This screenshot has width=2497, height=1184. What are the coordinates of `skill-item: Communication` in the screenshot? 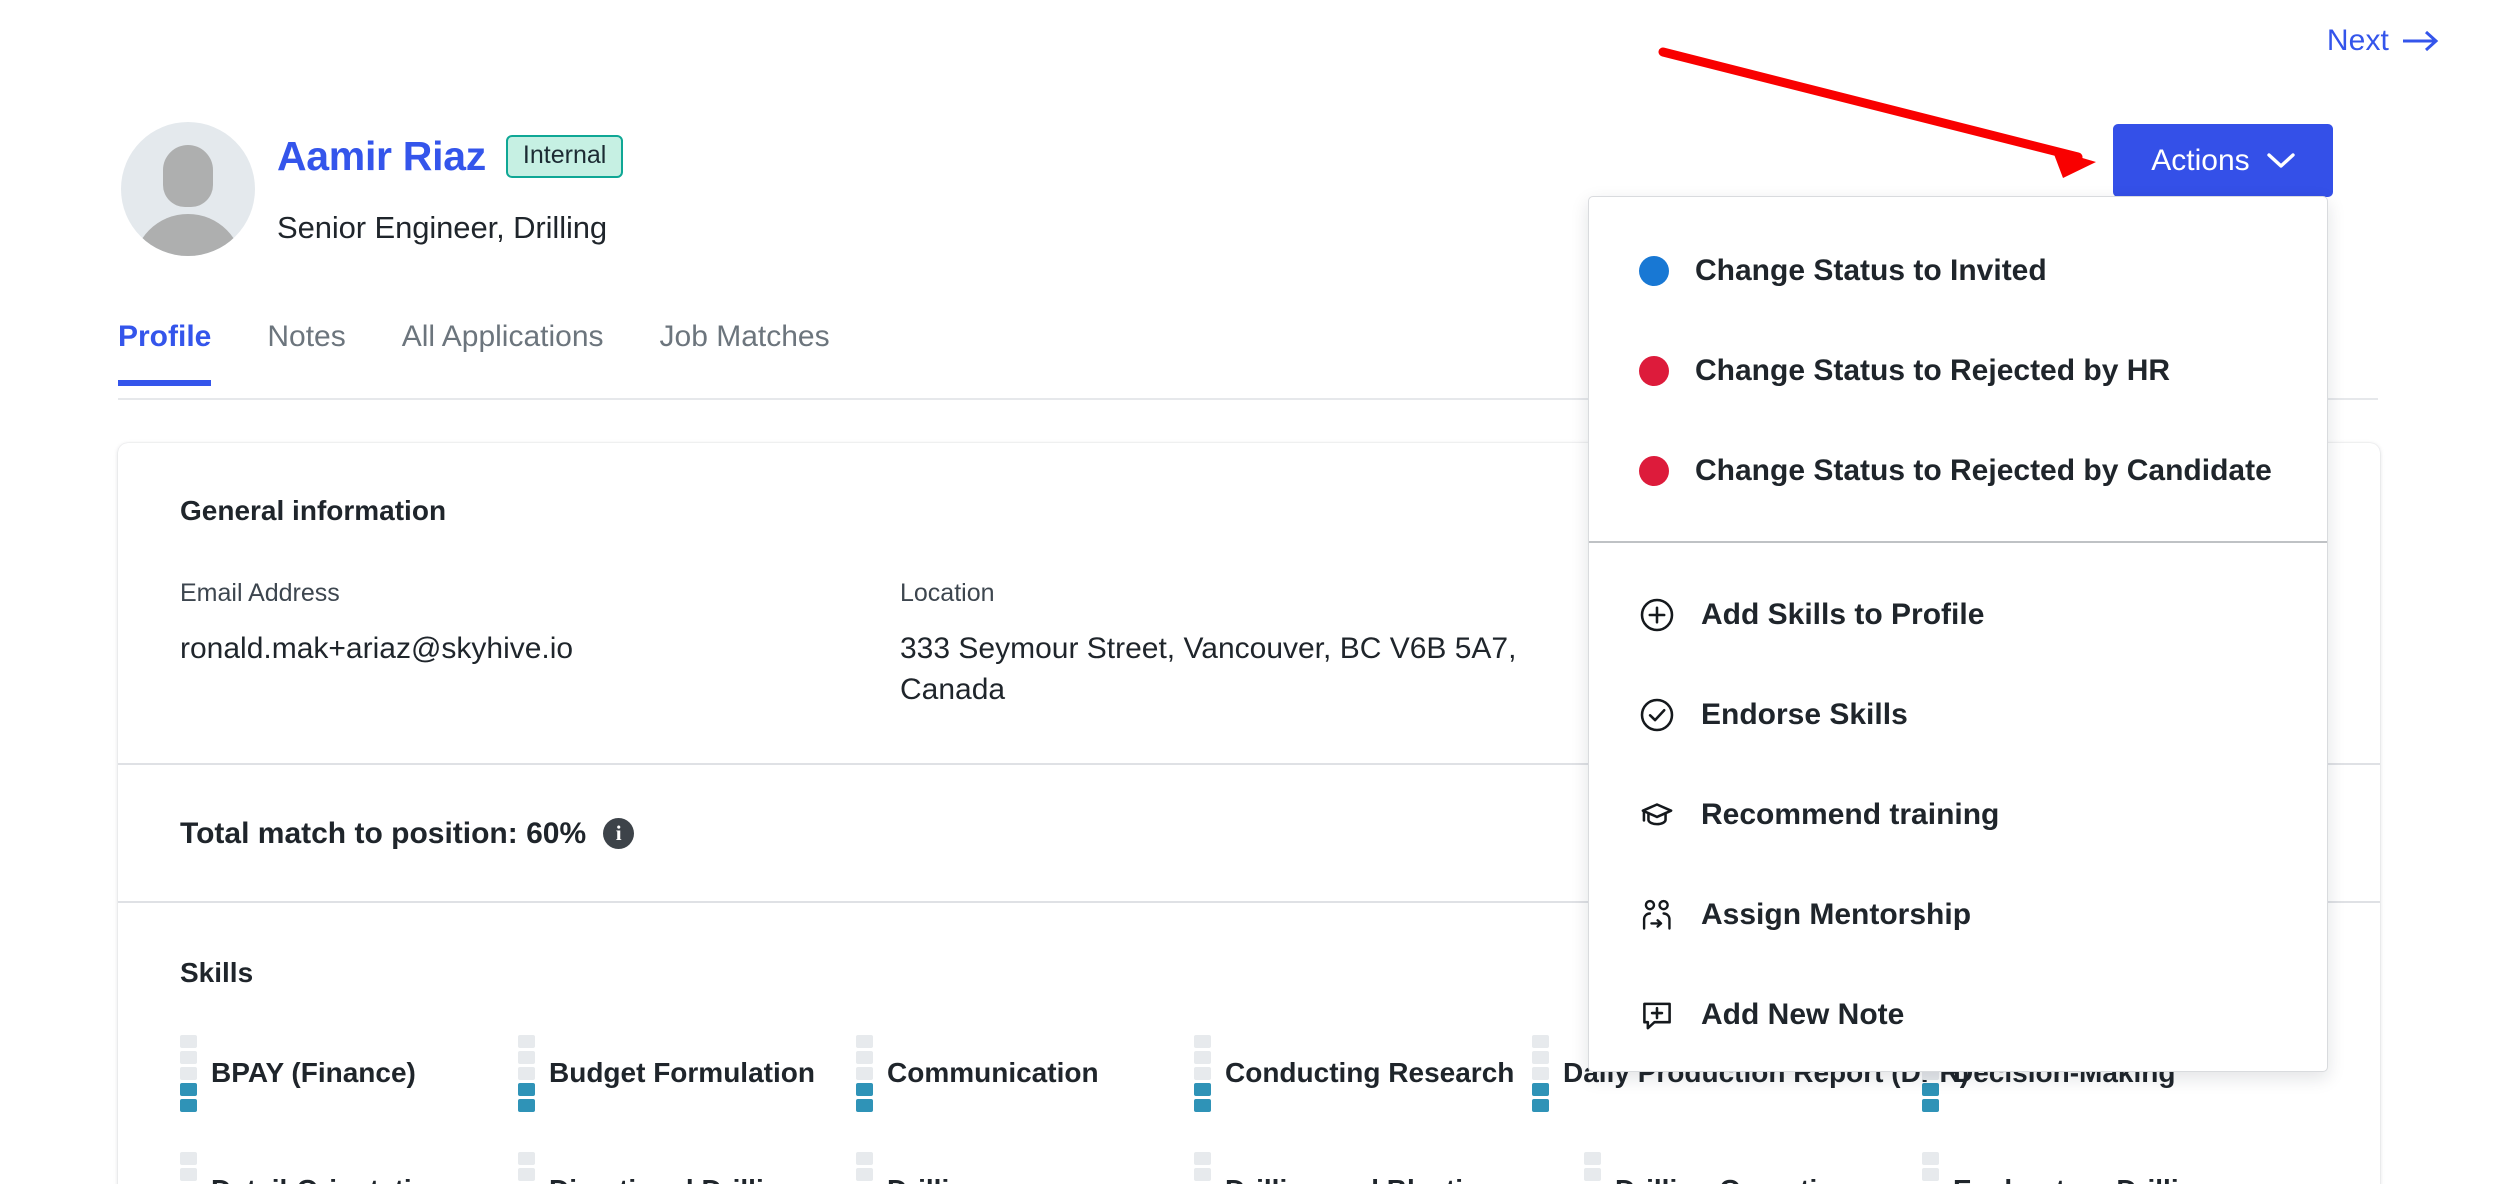 It's located at (1025, 1073).